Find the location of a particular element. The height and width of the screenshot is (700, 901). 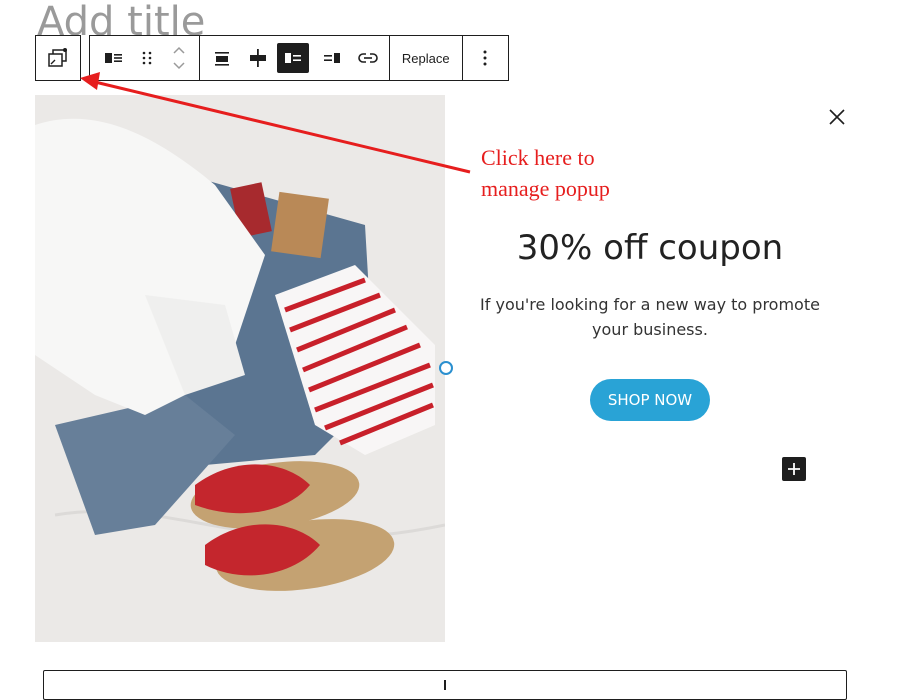

align-wide-button is located at coordinates (258, 58).